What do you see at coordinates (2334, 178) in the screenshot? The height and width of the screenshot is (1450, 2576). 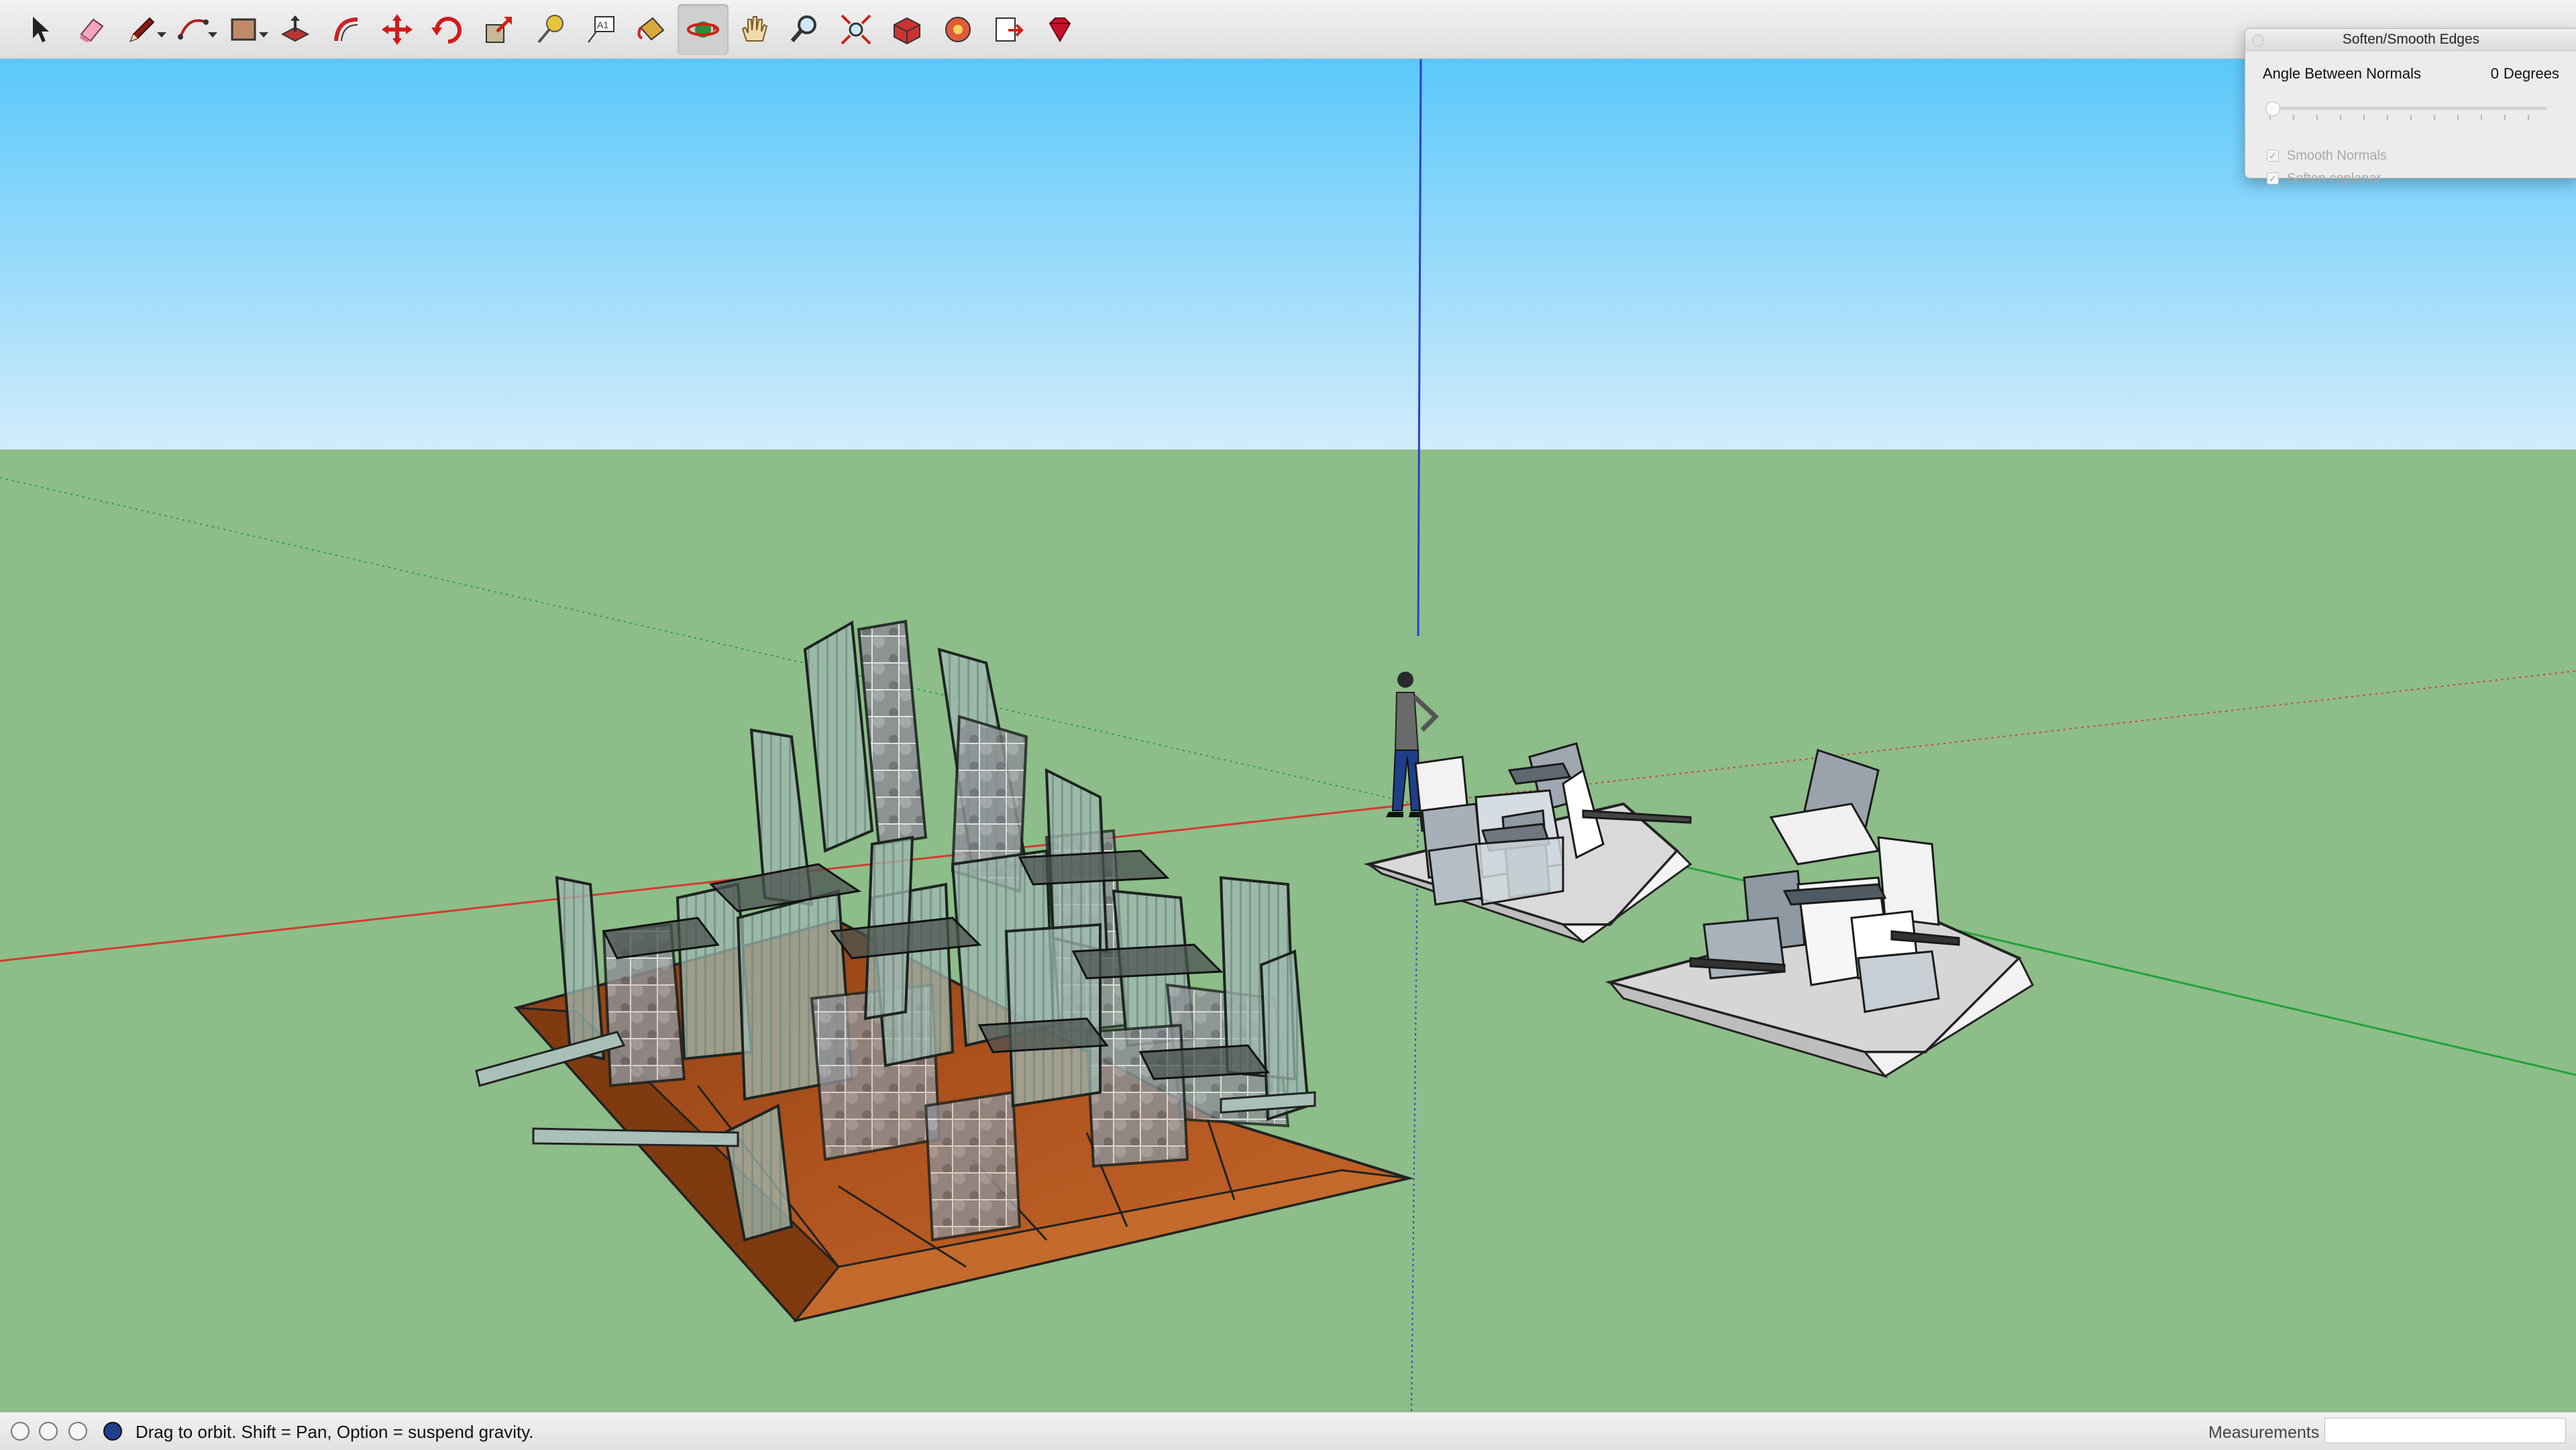 I see `soften-coplanar-label: Soften coplanar` at bounding box center [2334, 178].